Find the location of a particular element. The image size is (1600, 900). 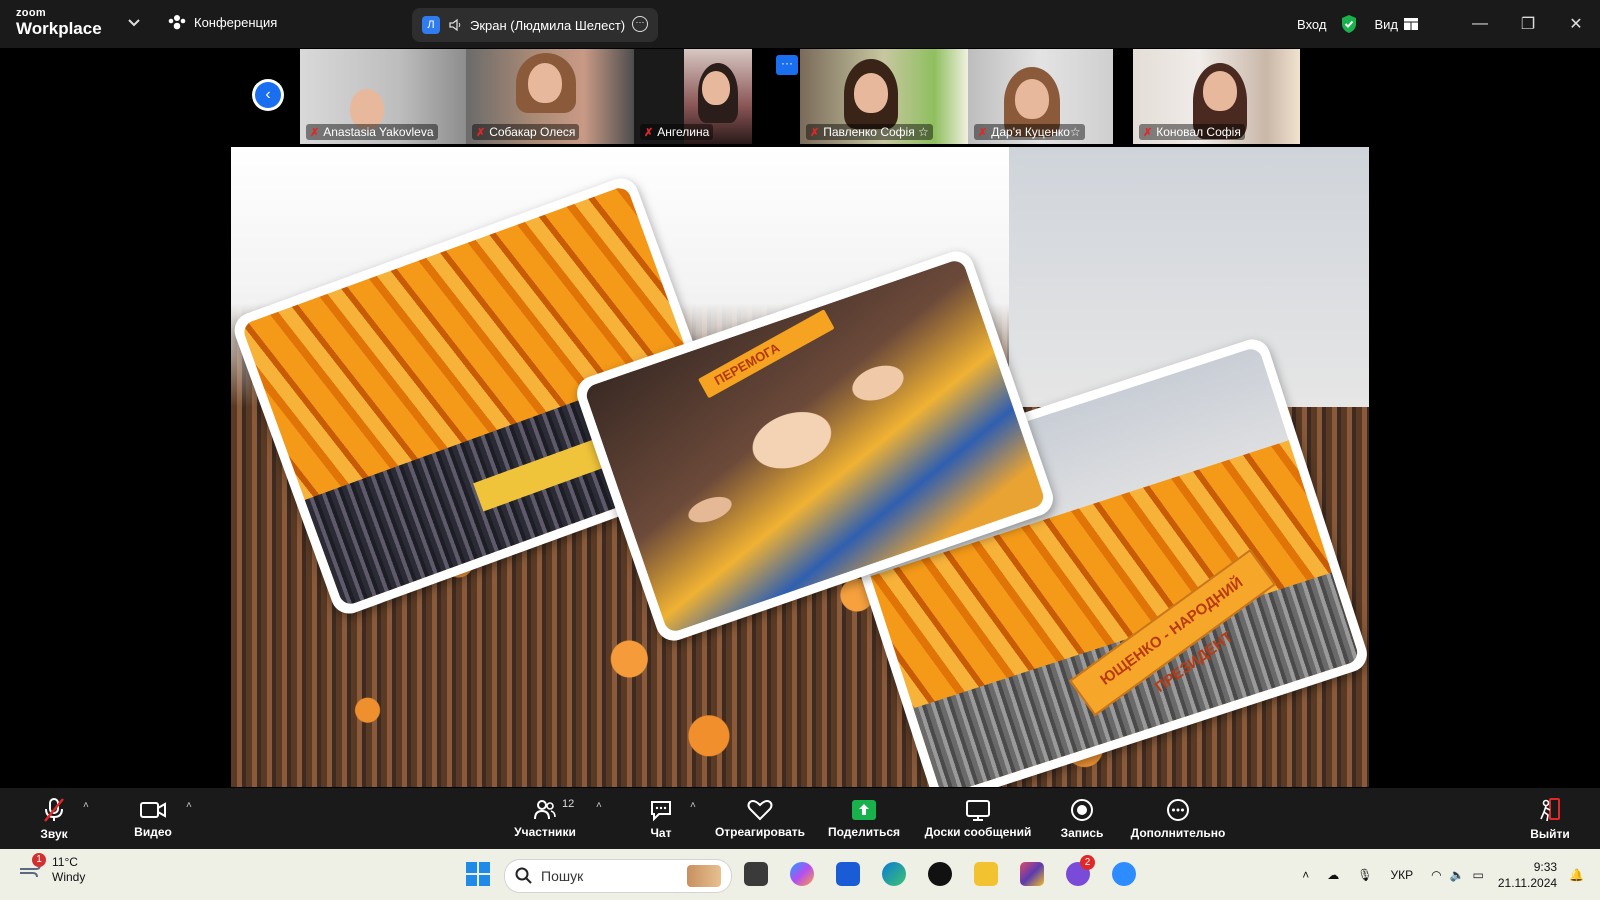

photos-app-icon is located at coordinates (1032, 874).